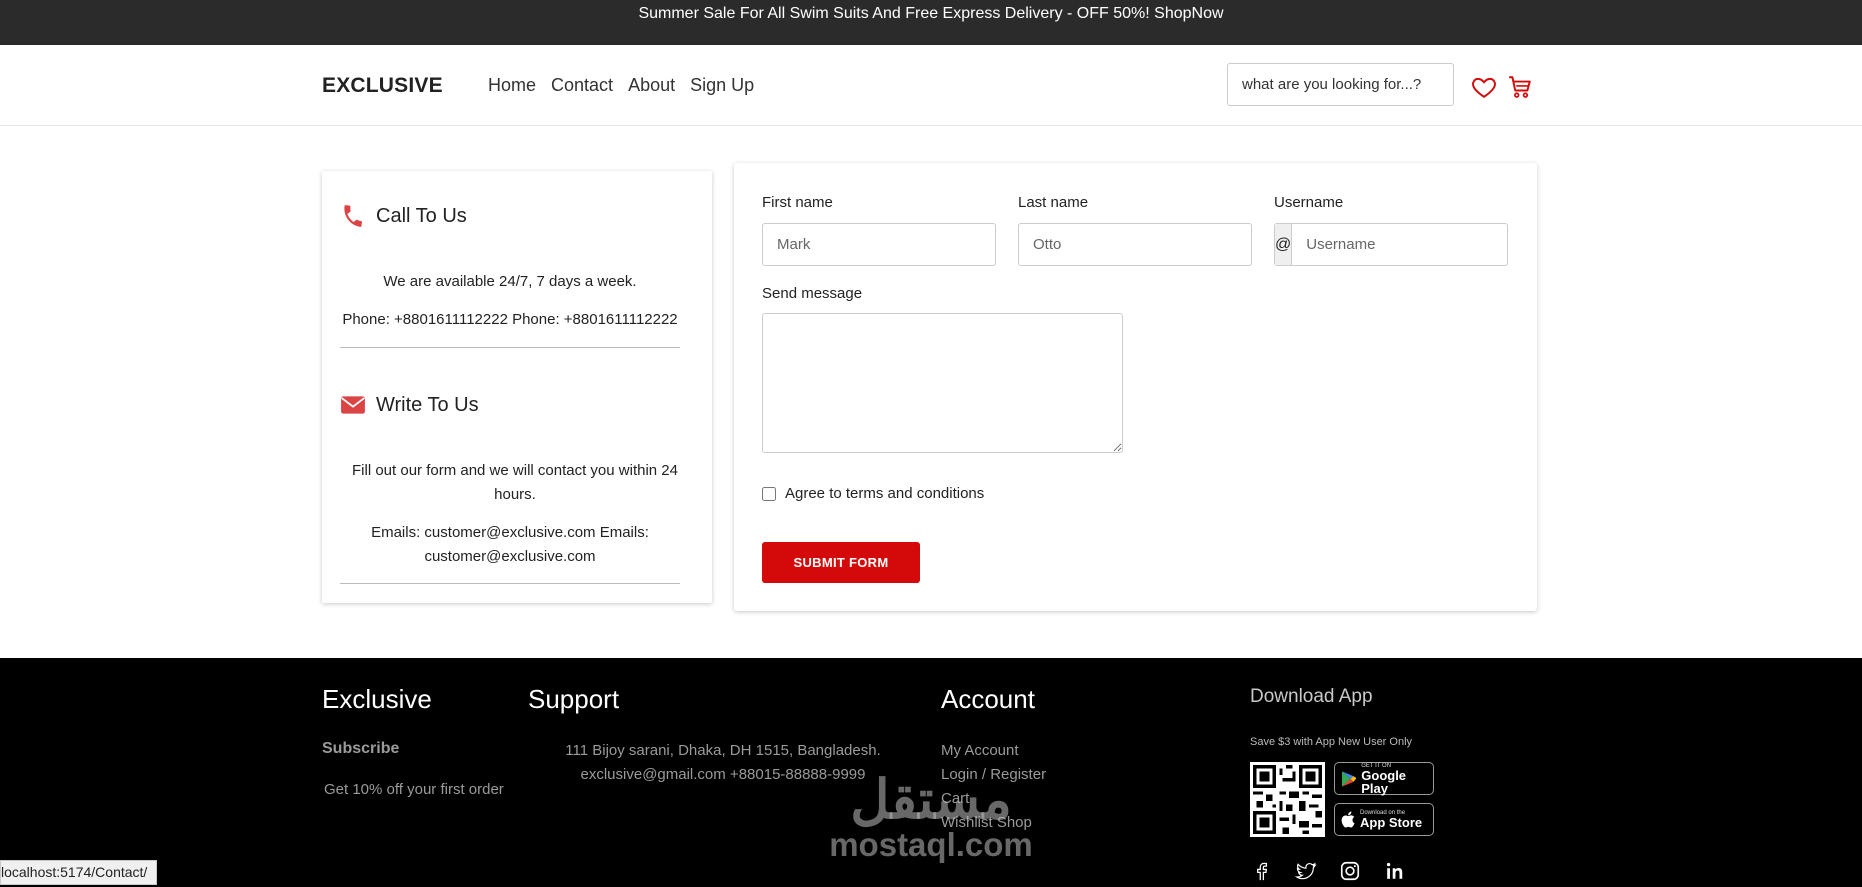 The width and height of the screenshot is (1862, 887). I want to click on last-name-label: Last name, so click(1053, 202).